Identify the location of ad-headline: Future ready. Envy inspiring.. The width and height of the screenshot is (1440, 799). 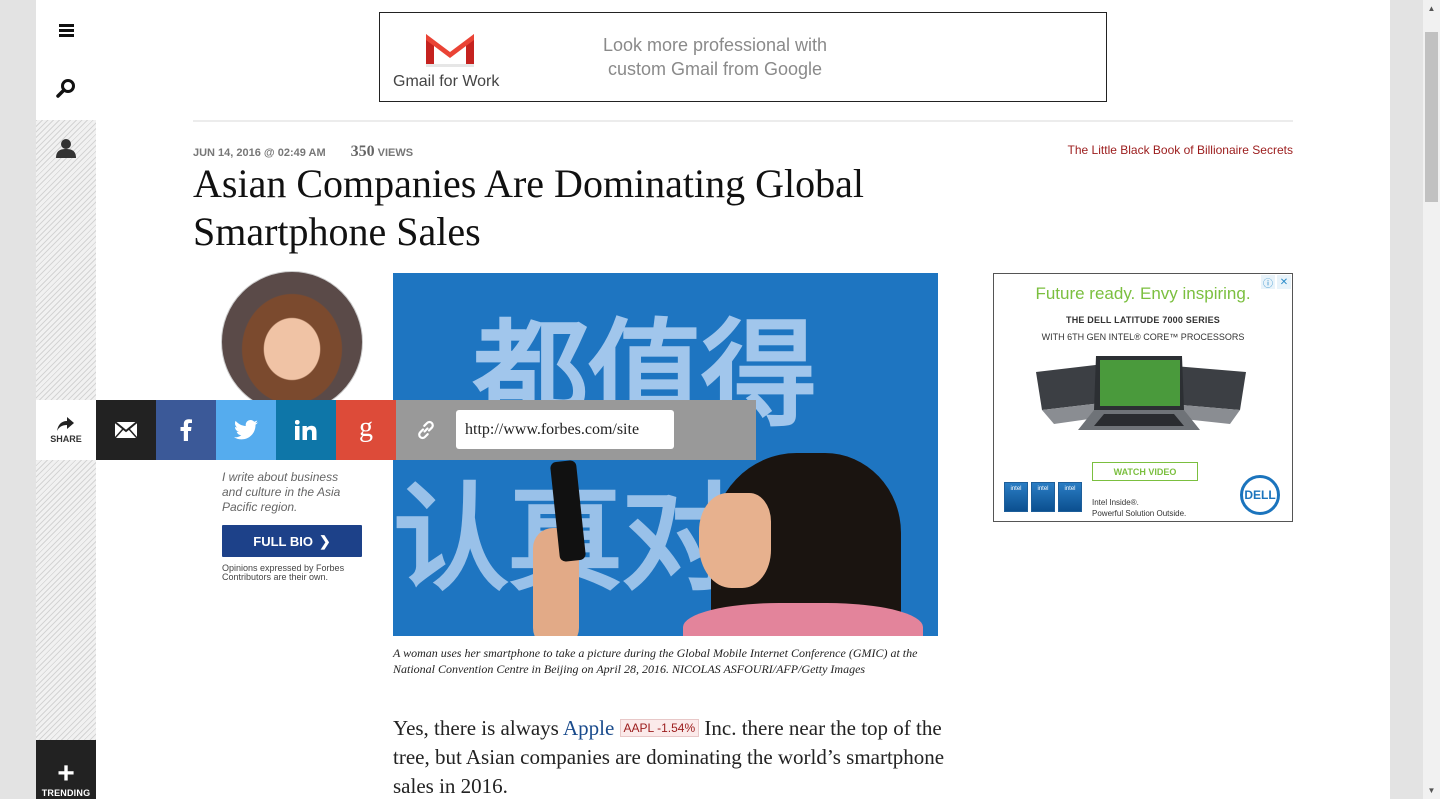
(1143, 293).